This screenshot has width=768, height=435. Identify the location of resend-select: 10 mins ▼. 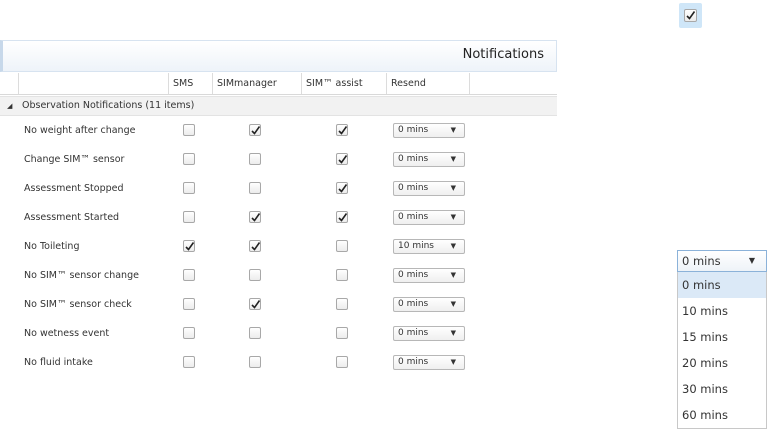
(429, 246).